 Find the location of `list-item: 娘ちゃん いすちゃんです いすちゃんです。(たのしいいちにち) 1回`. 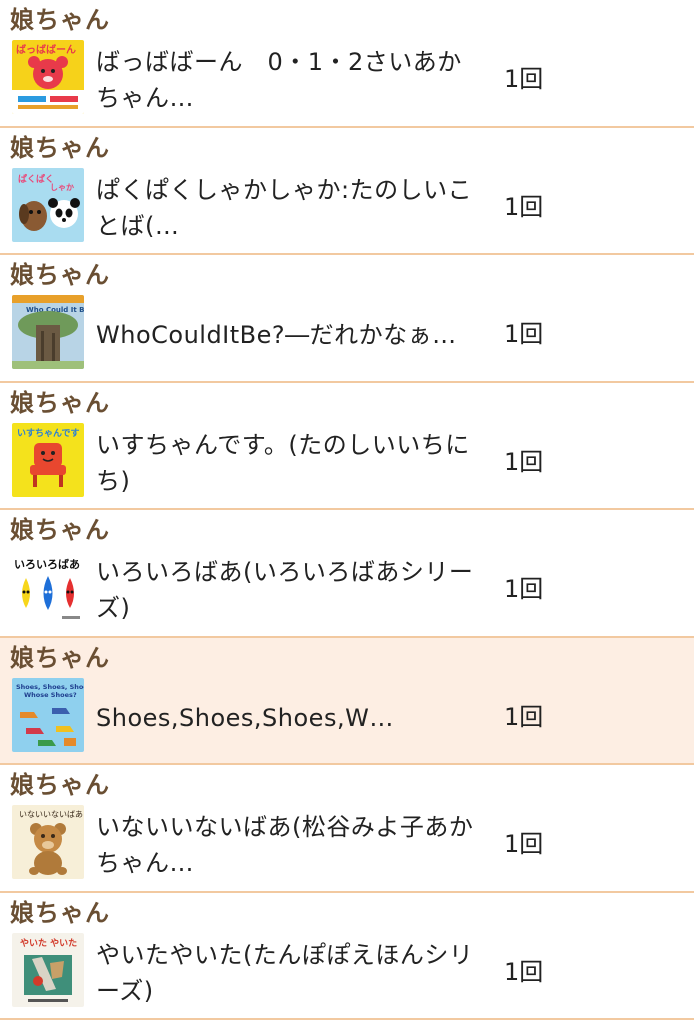

list-item: 娘ちゃん いすちゃんです いすちゃんです。(たのしいいちにち) 1回 is located at coordinates (347, 446).